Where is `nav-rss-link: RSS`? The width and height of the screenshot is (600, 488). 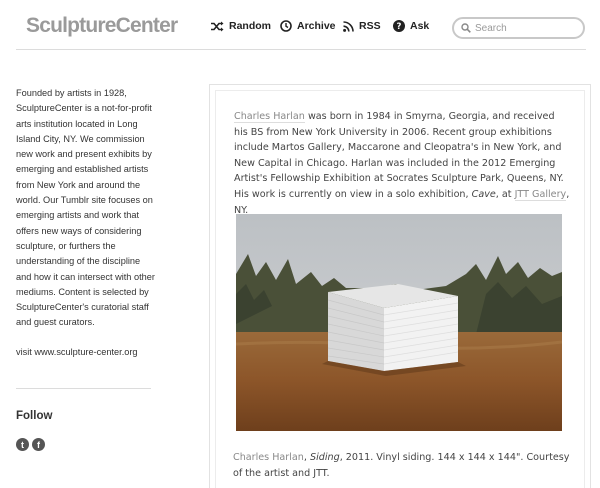 nav-rss-link: RSS is located at coordinates (362, 26).